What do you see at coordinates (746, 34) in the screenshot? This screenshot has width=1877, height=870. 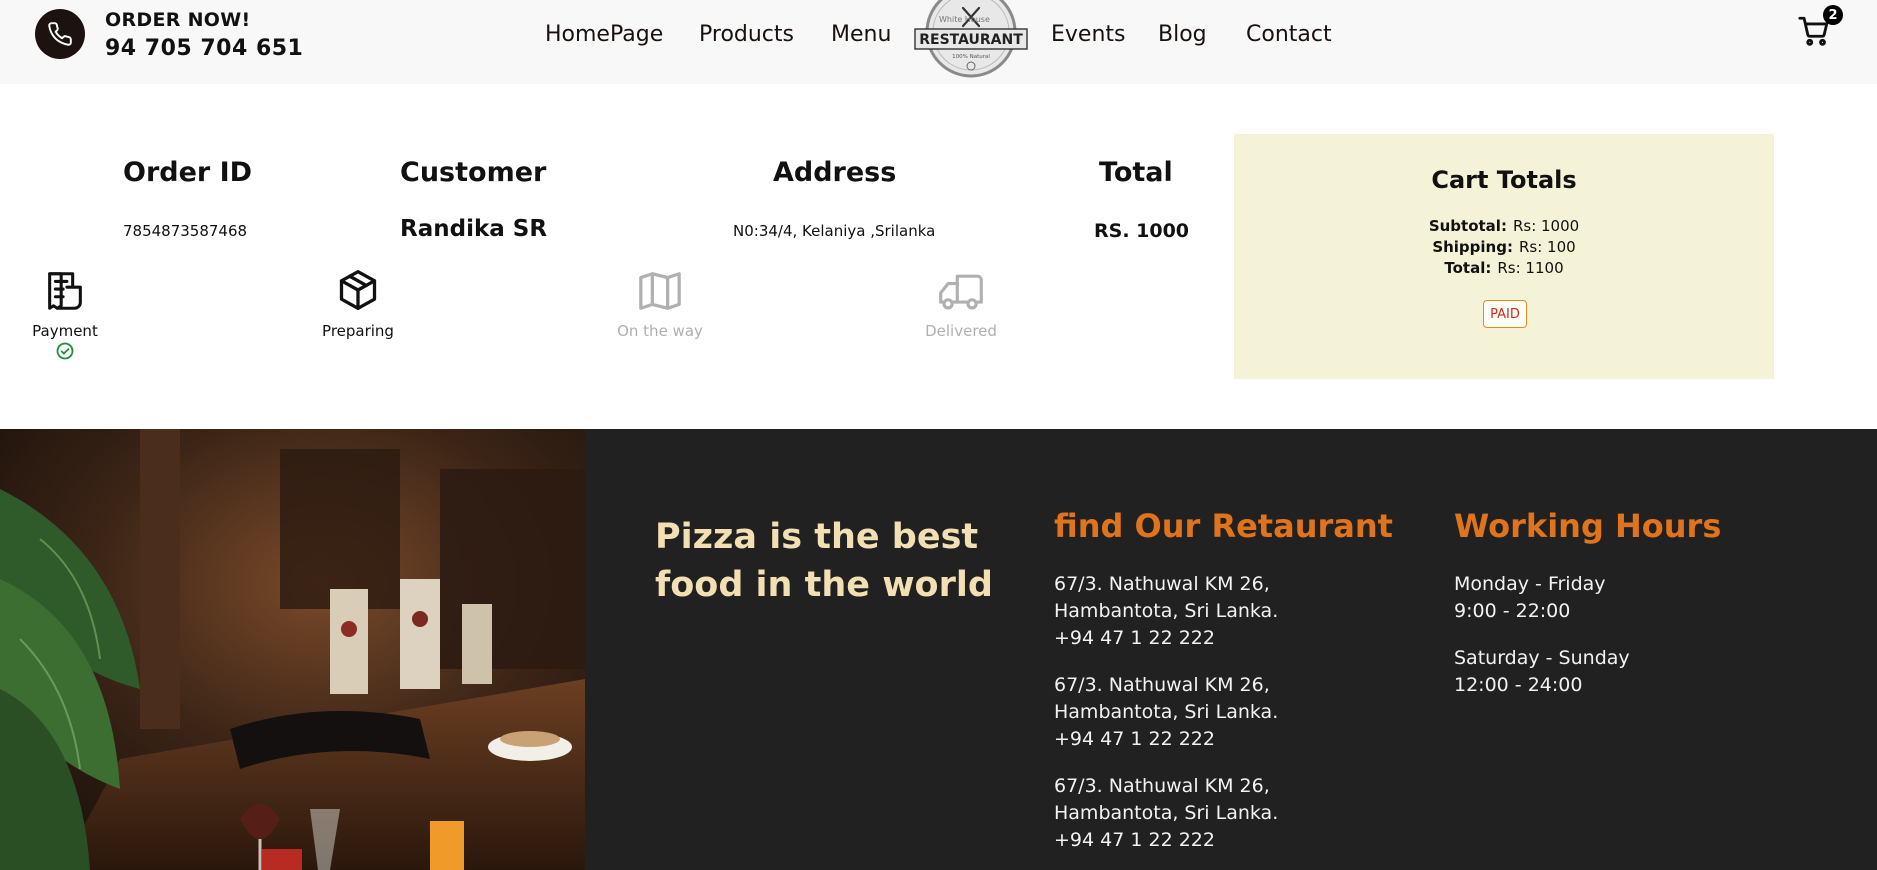 I see `nav-products: Products` at bounding box center [746, 34].